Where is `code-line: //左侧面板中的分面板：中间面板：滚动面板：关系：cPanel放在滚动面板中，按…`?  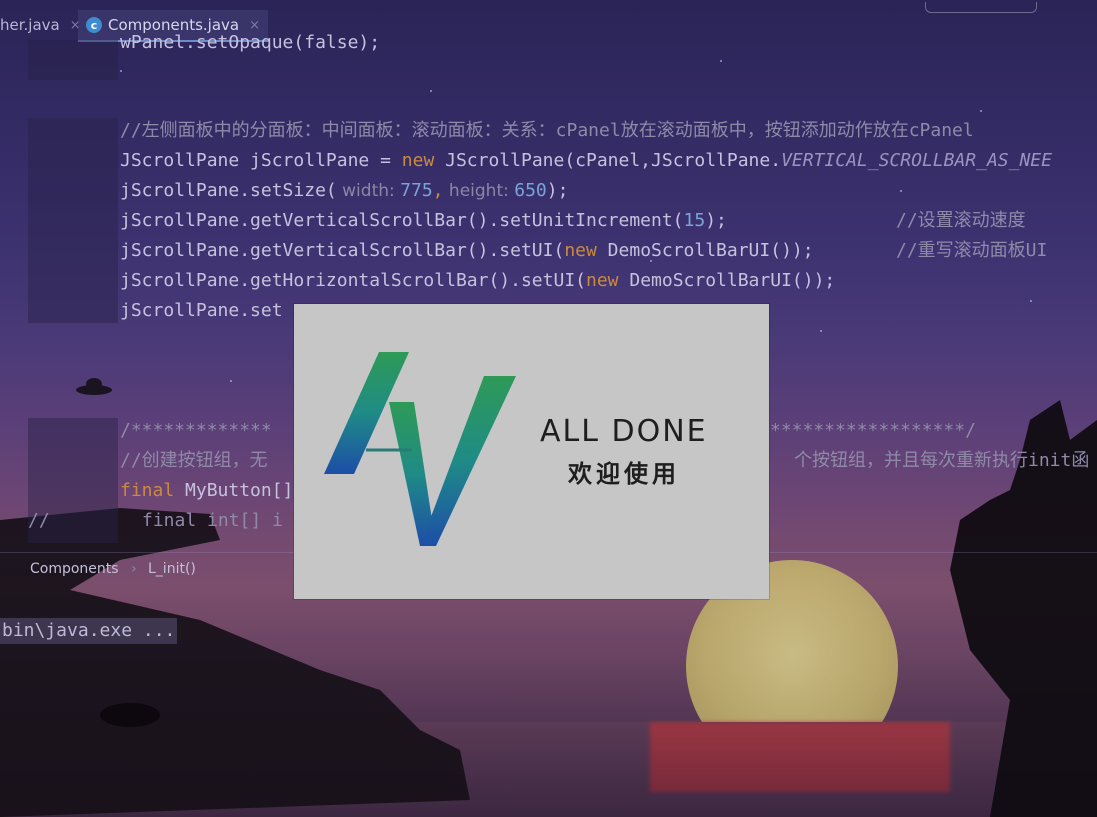 code-line: //左侧面板中的分面板：中间面板：滚动面板：关系：cPanel放在滚动面板中，按… is located at coordinates (547, 130).